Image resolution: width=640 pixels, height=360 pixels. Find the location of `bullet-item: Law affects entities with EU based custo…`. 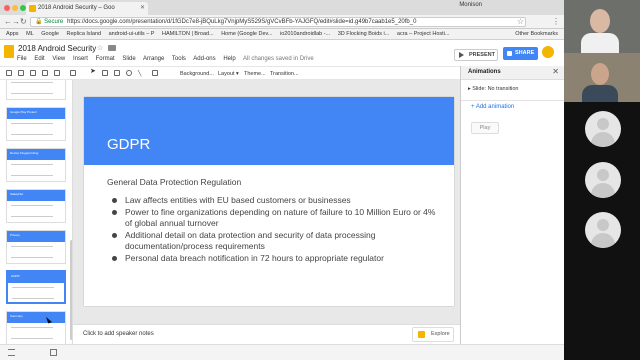

bullet-item: Law affects entities with EU based custo… is located at coordinates (275, 200).